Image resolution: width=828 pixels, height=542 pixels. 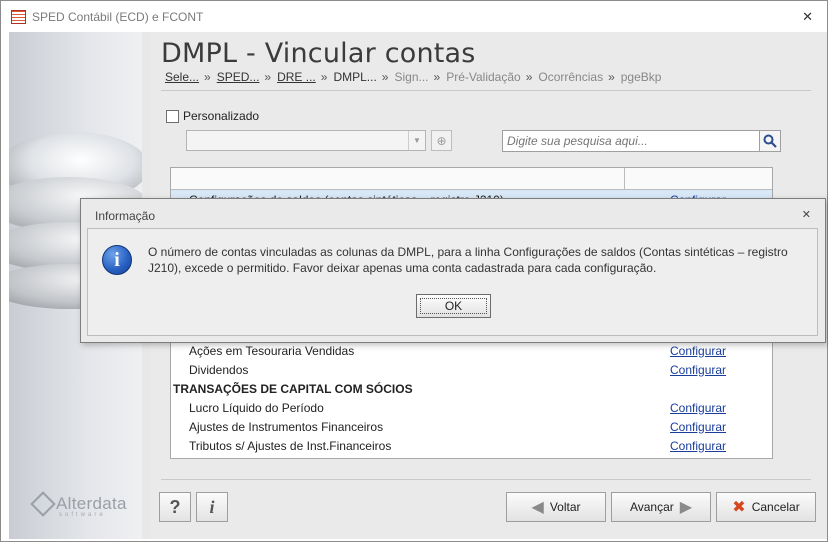 I want to click on info-icon: i, so click(x=212, y=506).